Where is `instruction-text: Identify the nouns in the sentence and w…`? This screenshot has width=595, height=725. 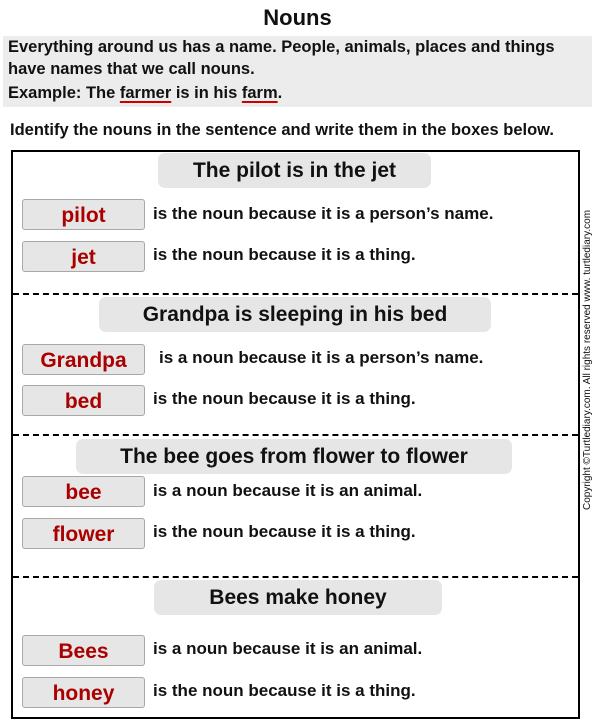
instruction-text: Identify the nouns in the sentence and w… is located at coordinates (282, 130).